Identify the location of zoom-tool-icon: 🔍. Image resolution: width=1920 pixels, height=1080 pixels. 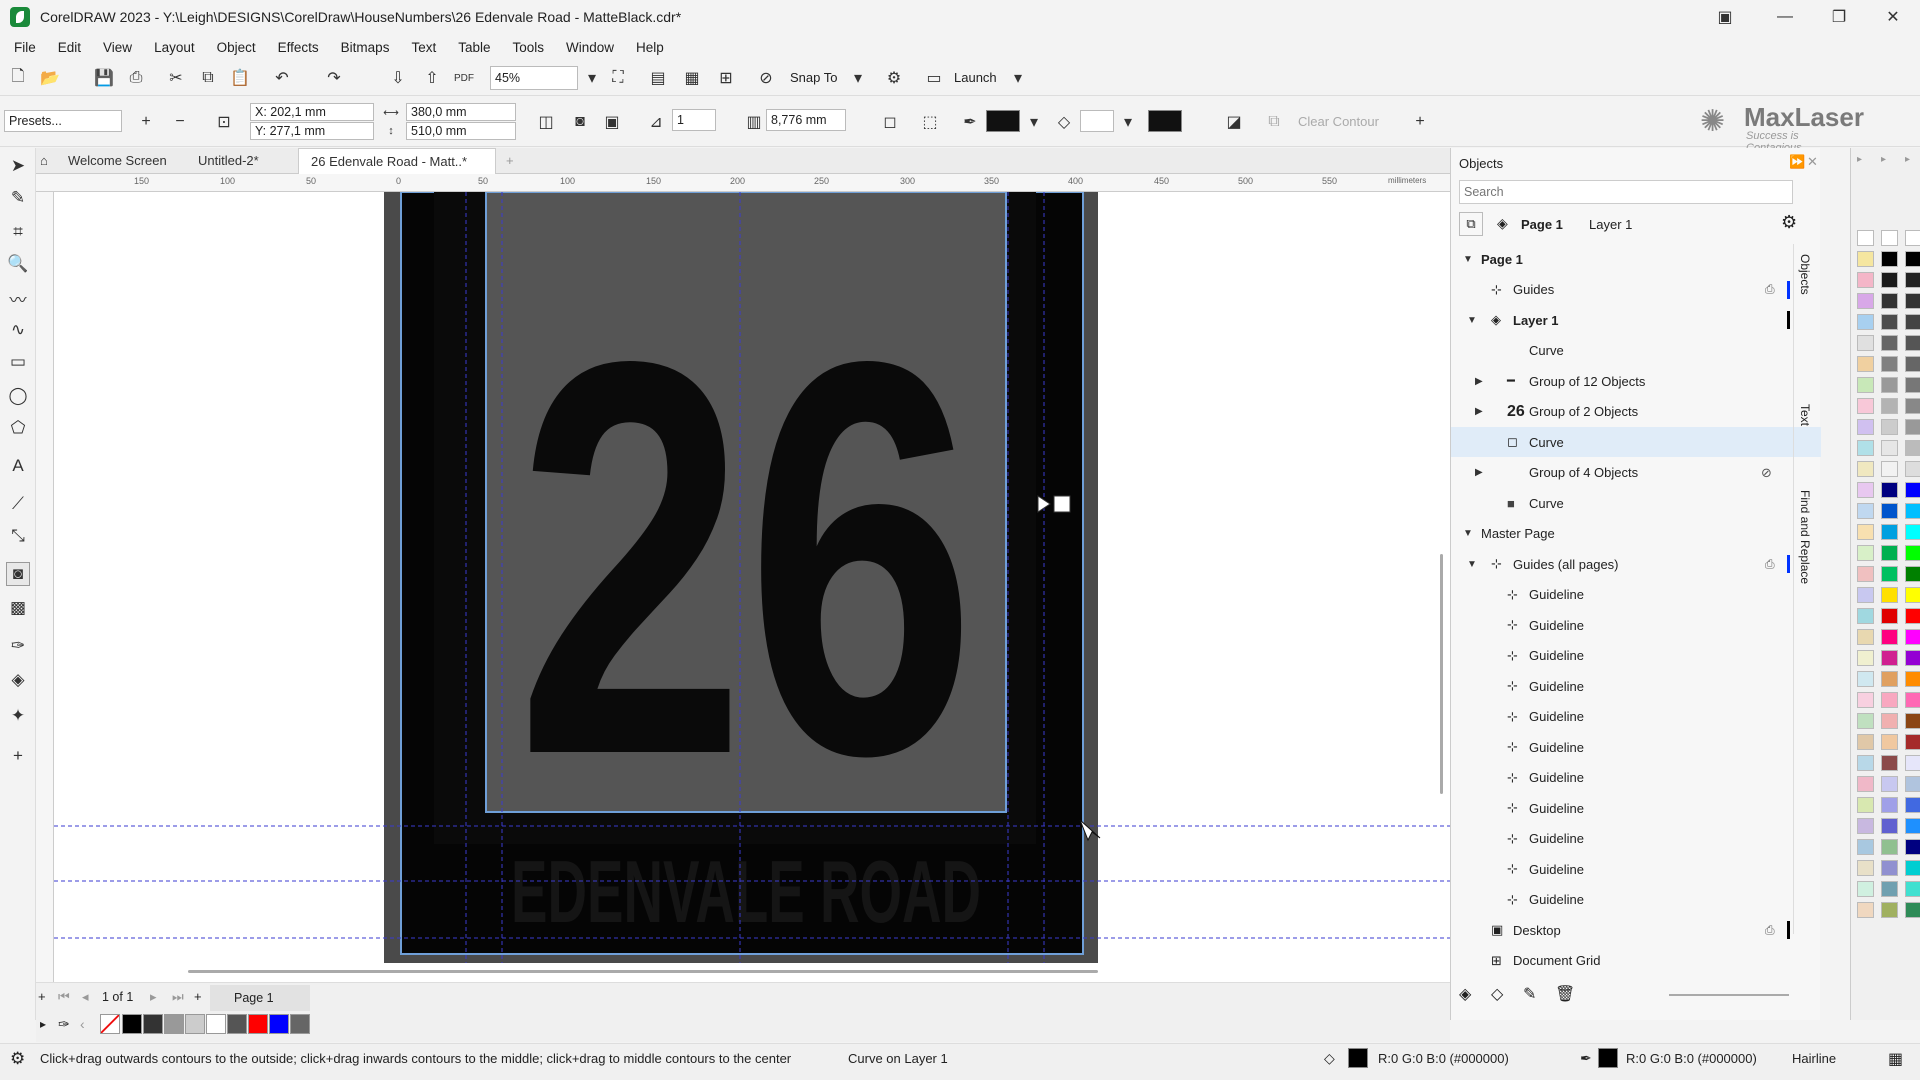
(18, 264).